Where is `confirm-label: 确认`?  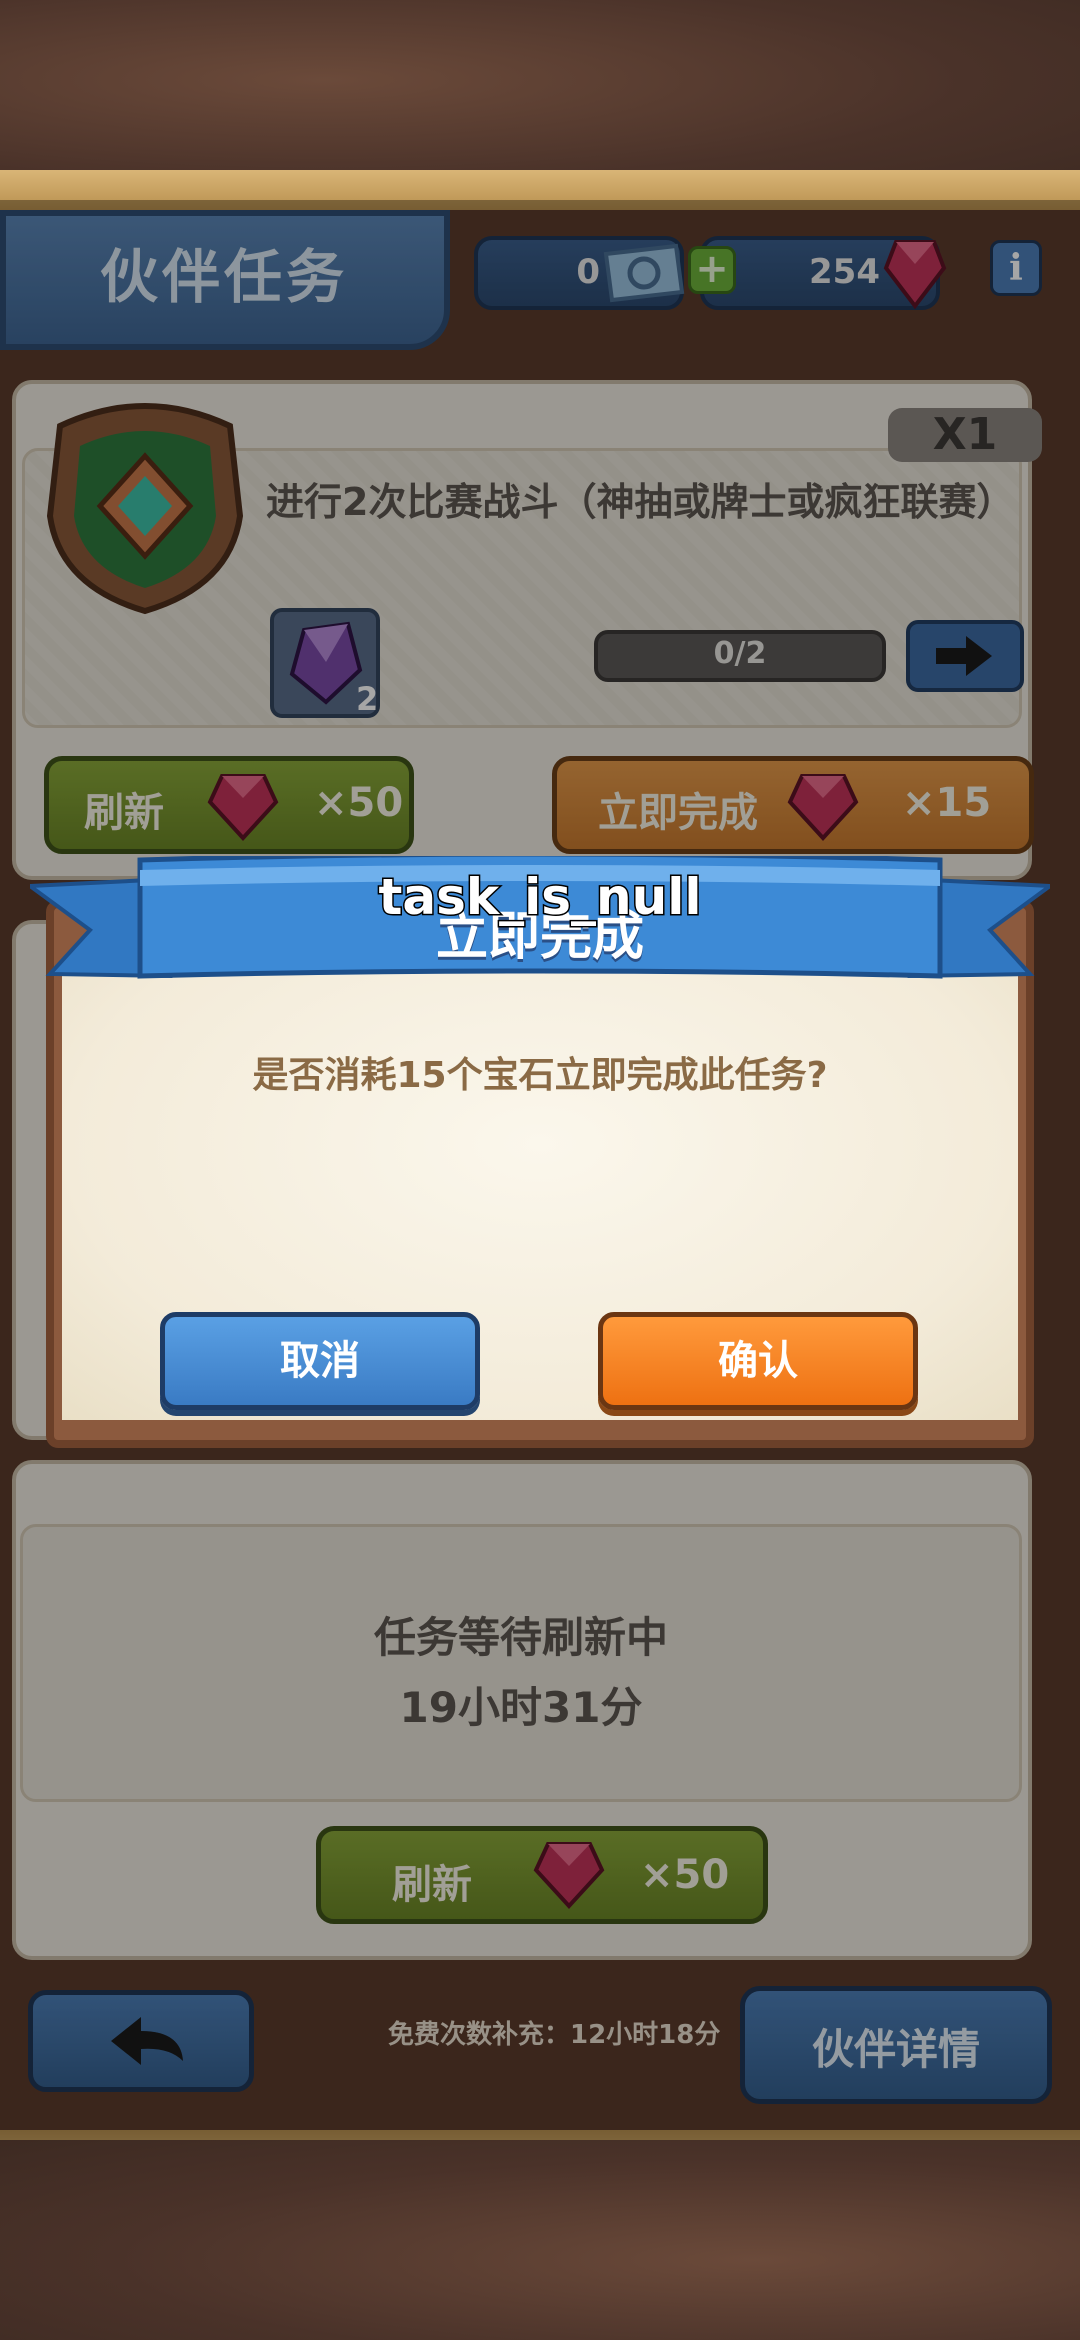 confirm-label: 确认 is located at coordinates (758, 1361).